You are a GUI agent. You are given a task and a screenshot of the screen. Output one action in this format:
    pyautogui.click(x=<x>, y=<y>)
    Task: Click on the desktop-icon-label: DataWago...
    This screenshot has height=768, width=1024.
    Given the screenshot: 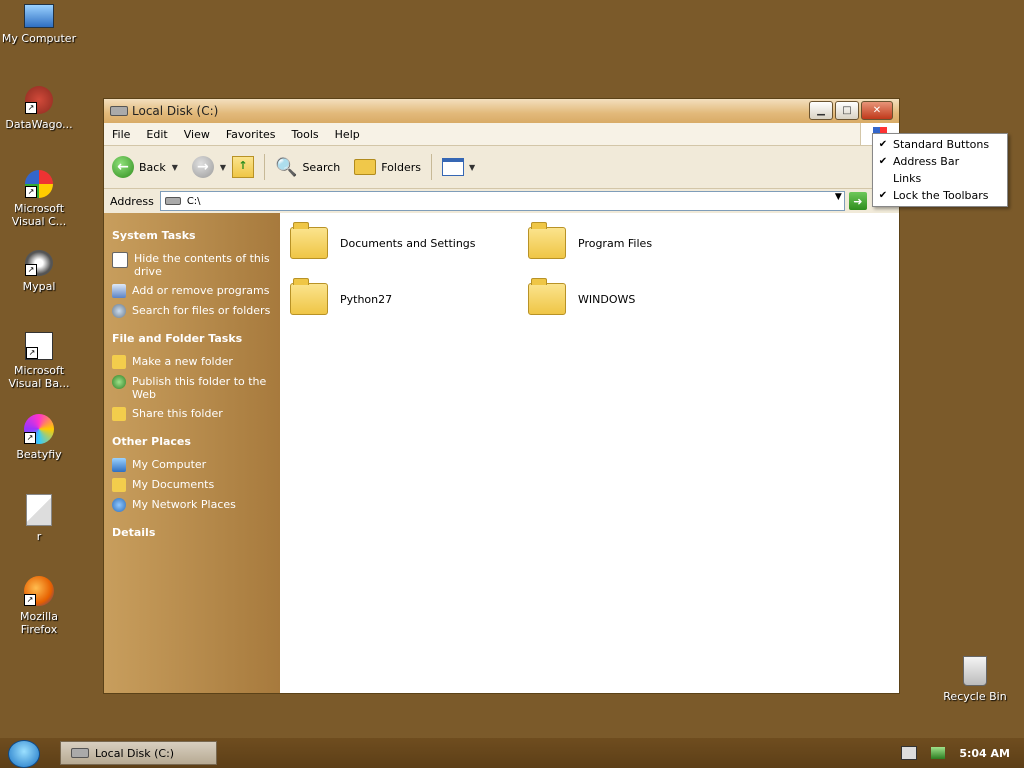 What is the action you would take?
    pyautogui.click(x=39, y=124)
    